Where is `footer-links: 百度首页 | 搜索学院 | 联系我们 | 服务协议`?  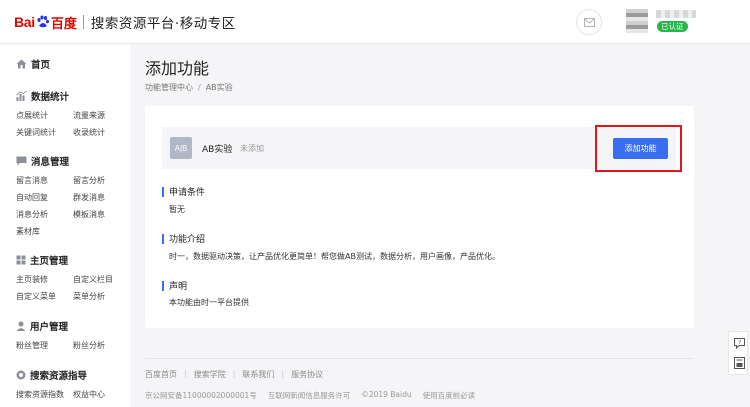 footer-links: 百度首页 | 搜索学院 | 联系我们 | 服务协议 is located at coordinates (234, 374).